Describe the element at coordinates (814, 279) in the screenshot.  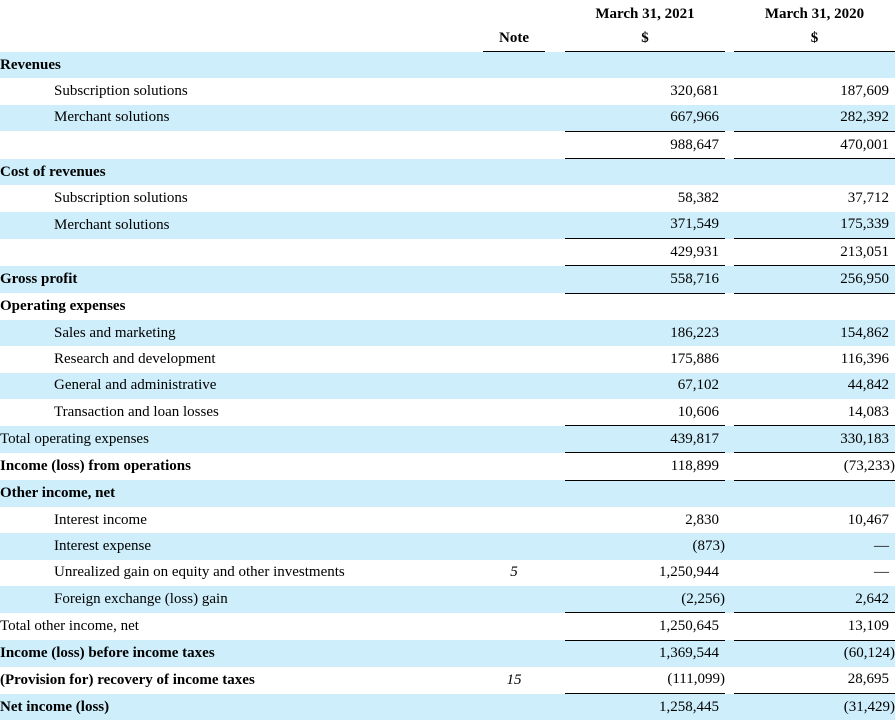
I see `value-2020: 256,950` at that location.